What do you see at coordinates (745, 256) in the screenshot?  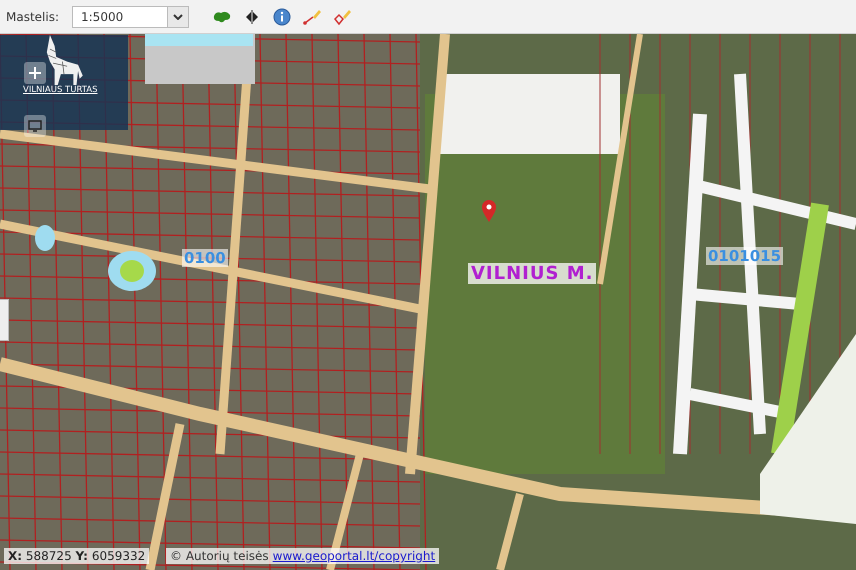 I see `map-label: 0101015` at bounding box center [745, 256].